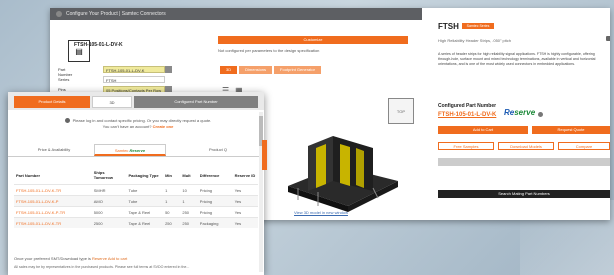 The width and height of the screenshot is (614, 275). I want to click on share-icons, so click(608, 38).